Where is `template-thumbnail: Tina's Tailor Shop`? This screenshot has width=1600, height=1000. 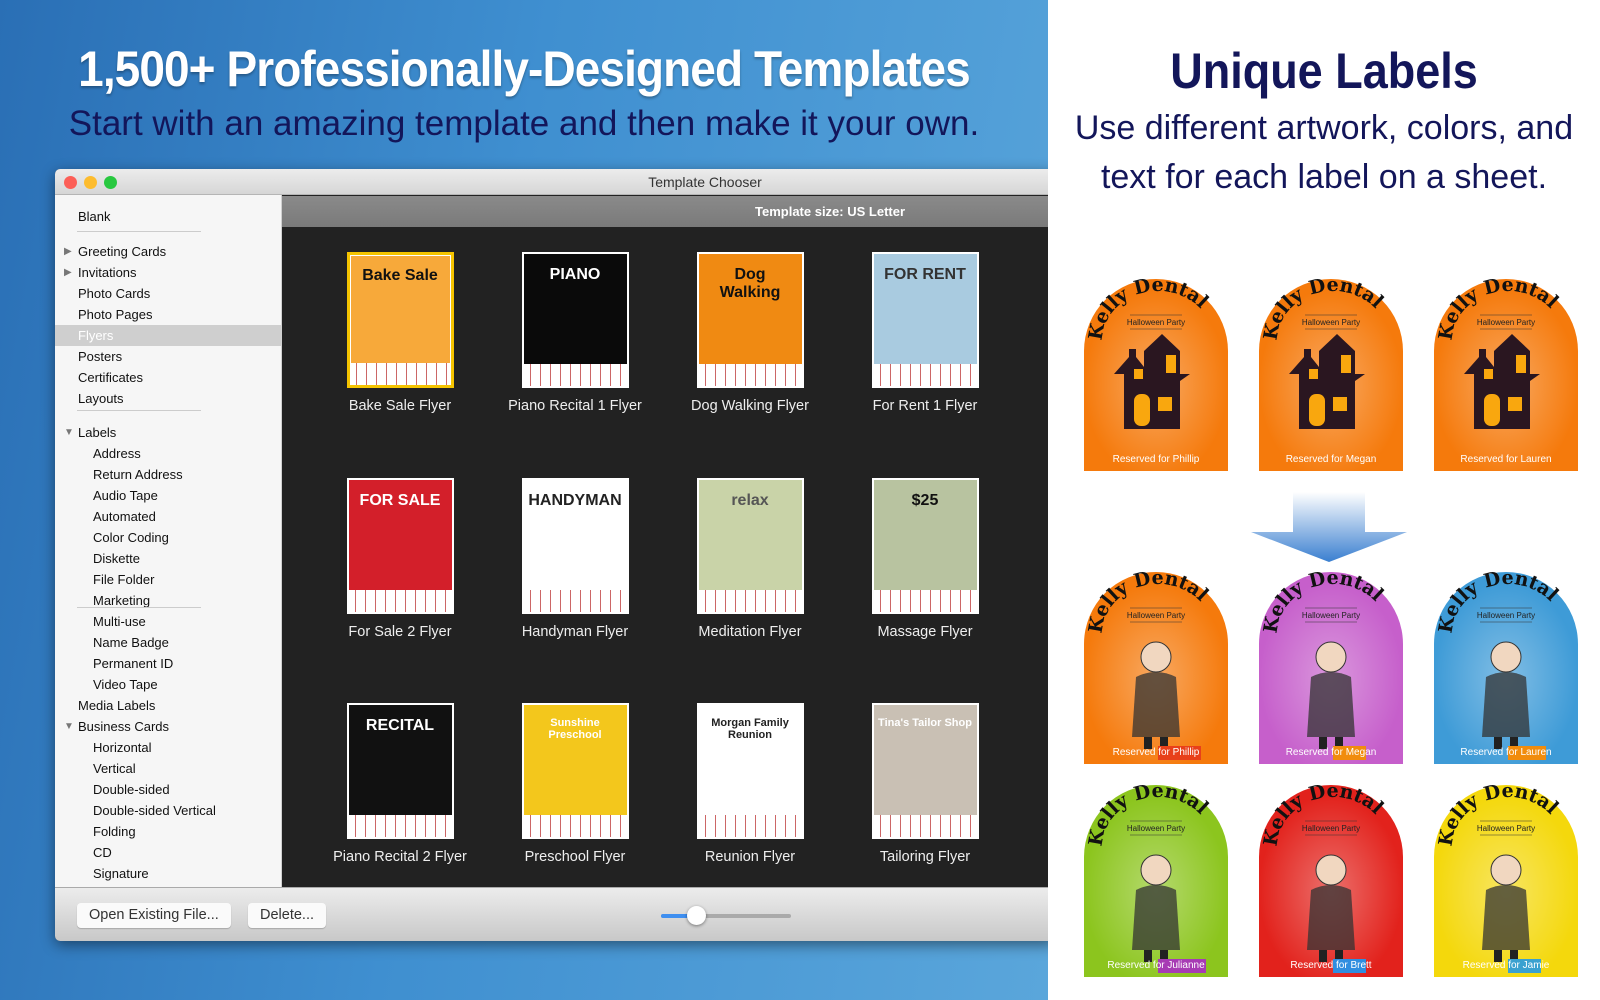
template-thumbnail: Tina's Tailor Shop is located at coordinates (925, 771).